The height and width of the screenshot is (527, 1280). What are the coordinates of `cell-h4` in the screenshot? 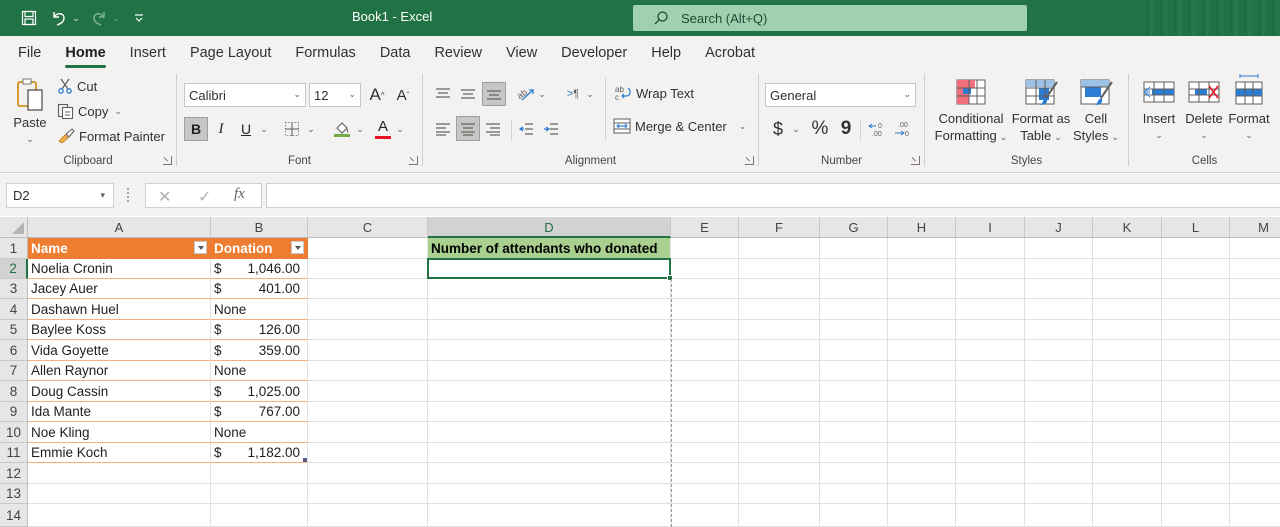 It's located at (922, 309).